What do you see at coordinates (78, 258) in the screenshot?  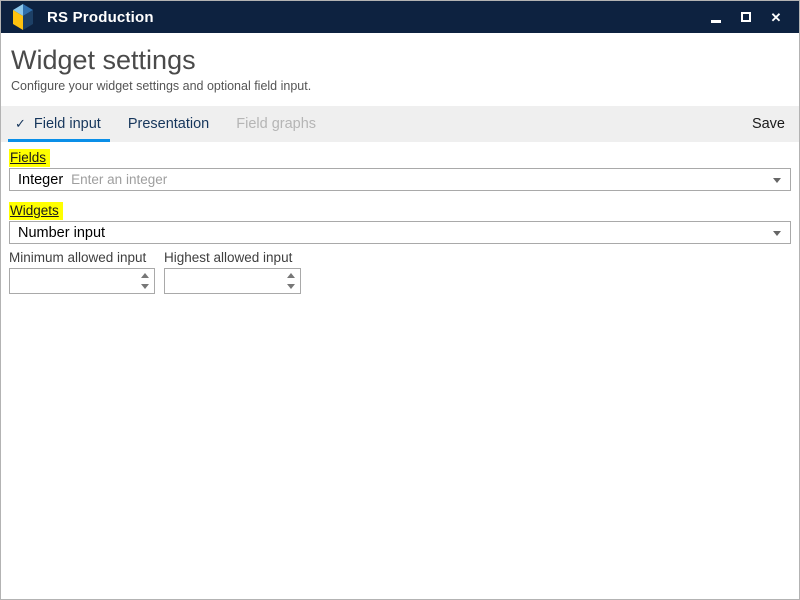 I see `minimum-input-label: Minimum allowed input` at bounding box center [78, 258].